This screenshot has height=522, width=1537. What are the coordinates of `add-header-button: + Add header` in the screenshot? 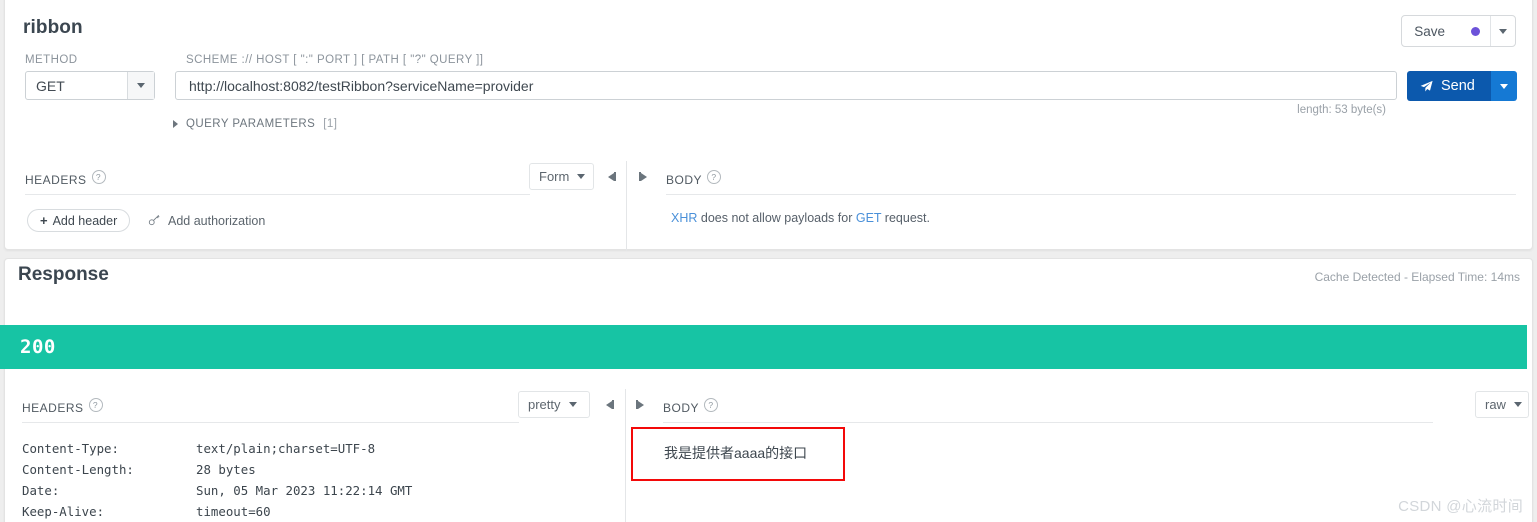 It's located at (79, 220).